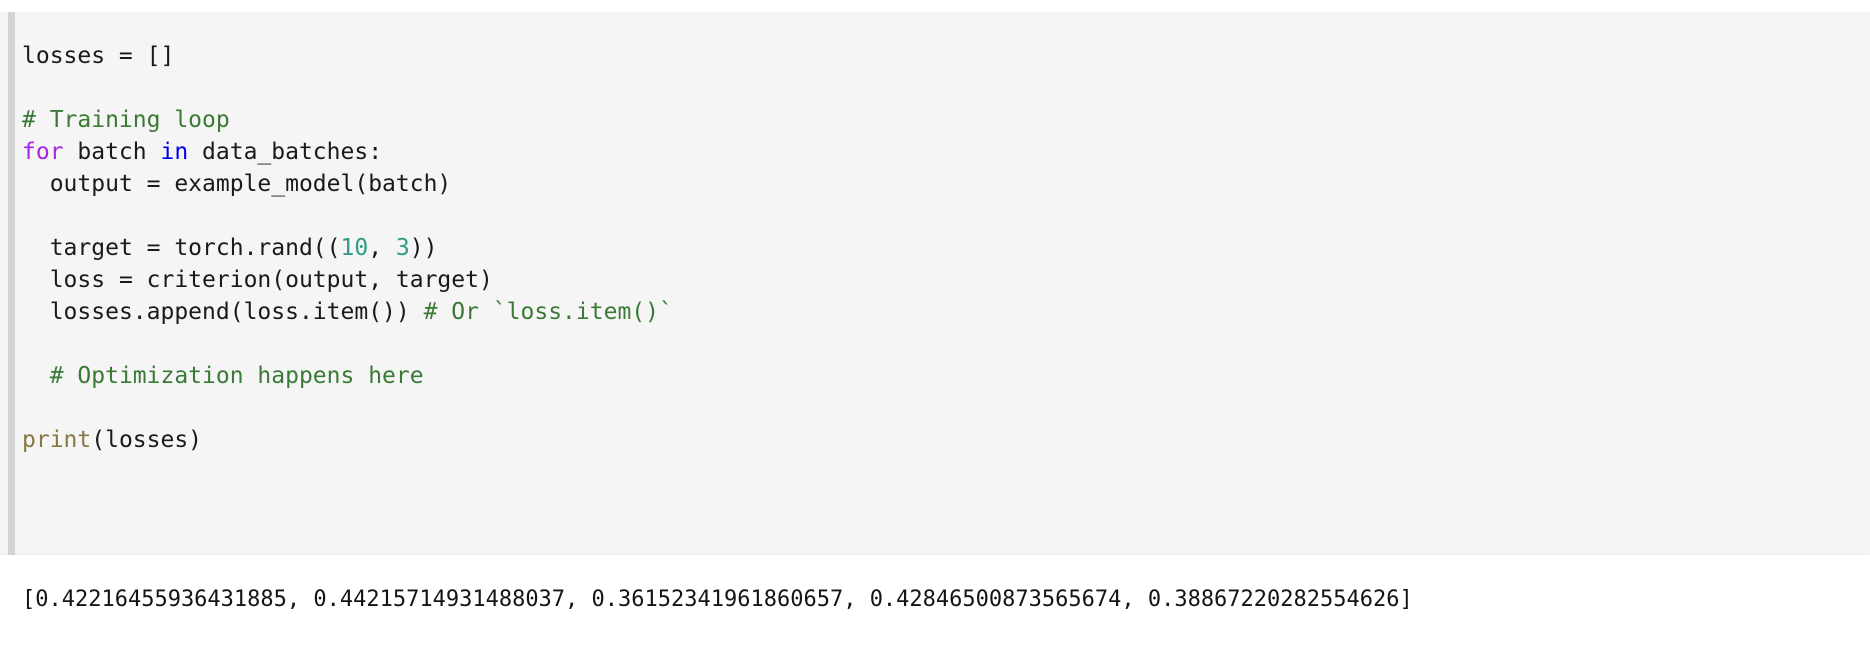 This screenshot has height=650, width=1870. What do you see at coordinates (946, 440) in the screenshot?
I see `code-line: print(losses)` at bounding box center [946, 440].